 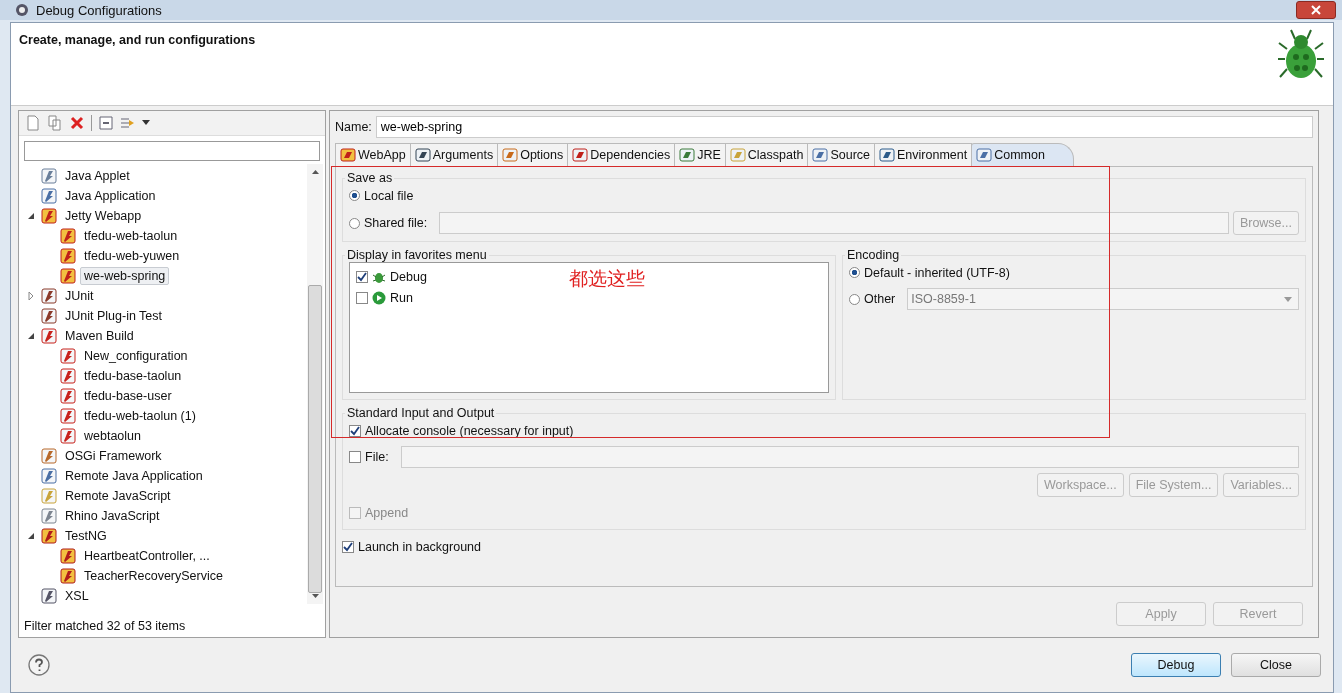 What do you see at coordinates (389, 195) in the screenshot?
I see `option-label: Local file` at bounding box center [389, 195].